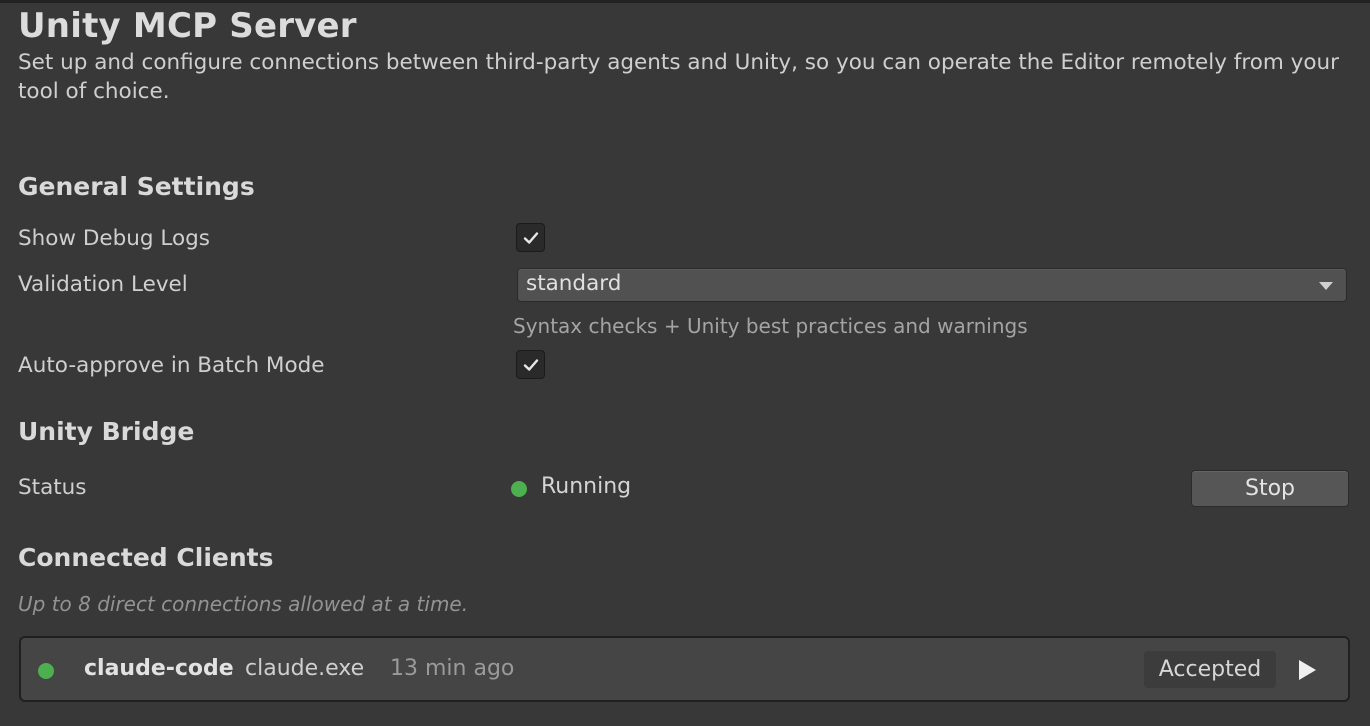 The width and height of the screenshot is (1370, 726). I want to click on client-executable: claude.exe, so click(305, 668).